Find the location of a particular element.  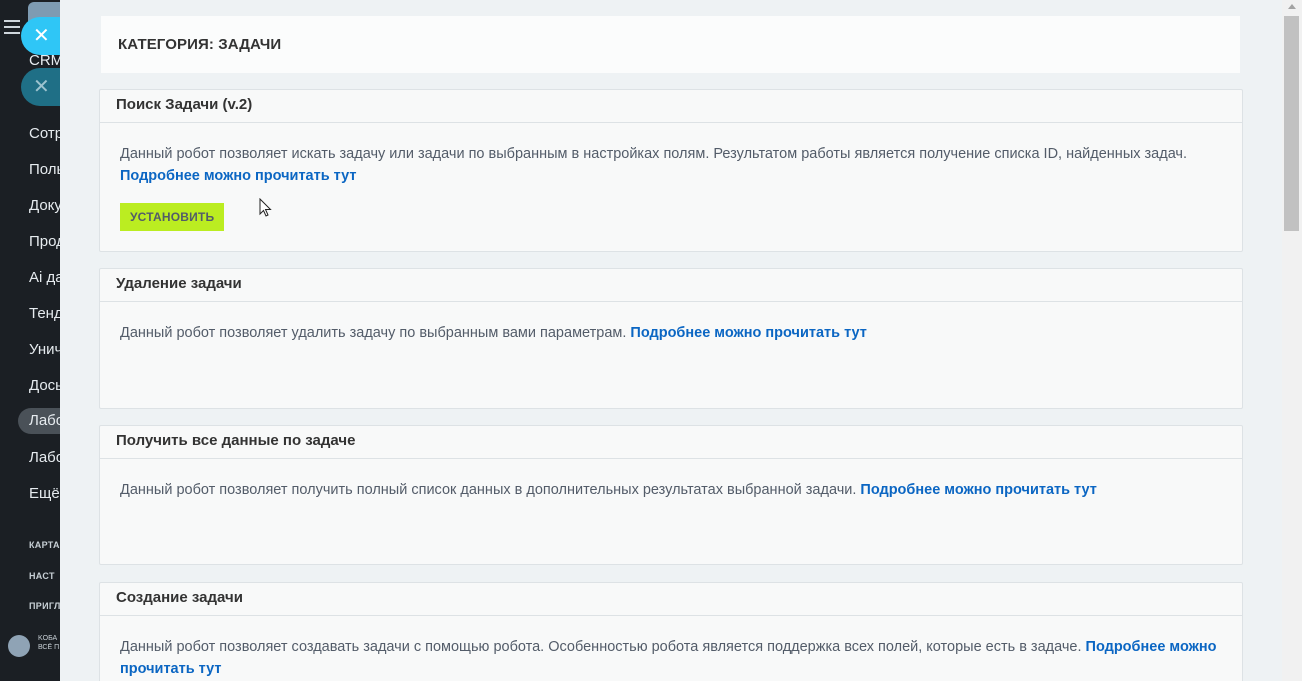

robot-card-header: Создание задачи is located at coordinates (671, 599).